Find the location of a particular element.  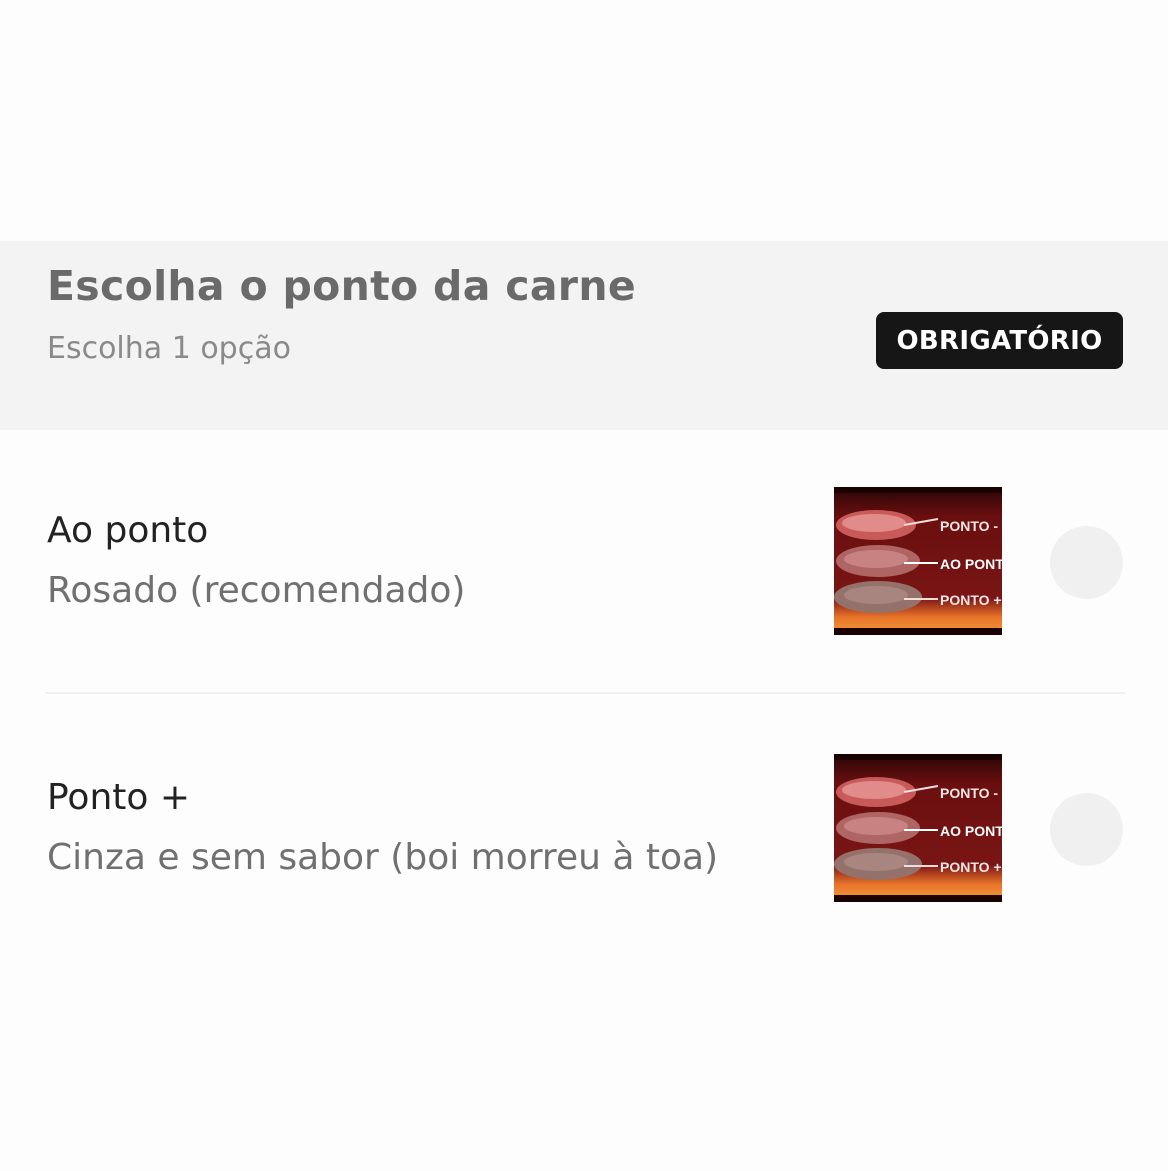

option-description: Rosado (recomendado) is located at coordinates (256, 590).